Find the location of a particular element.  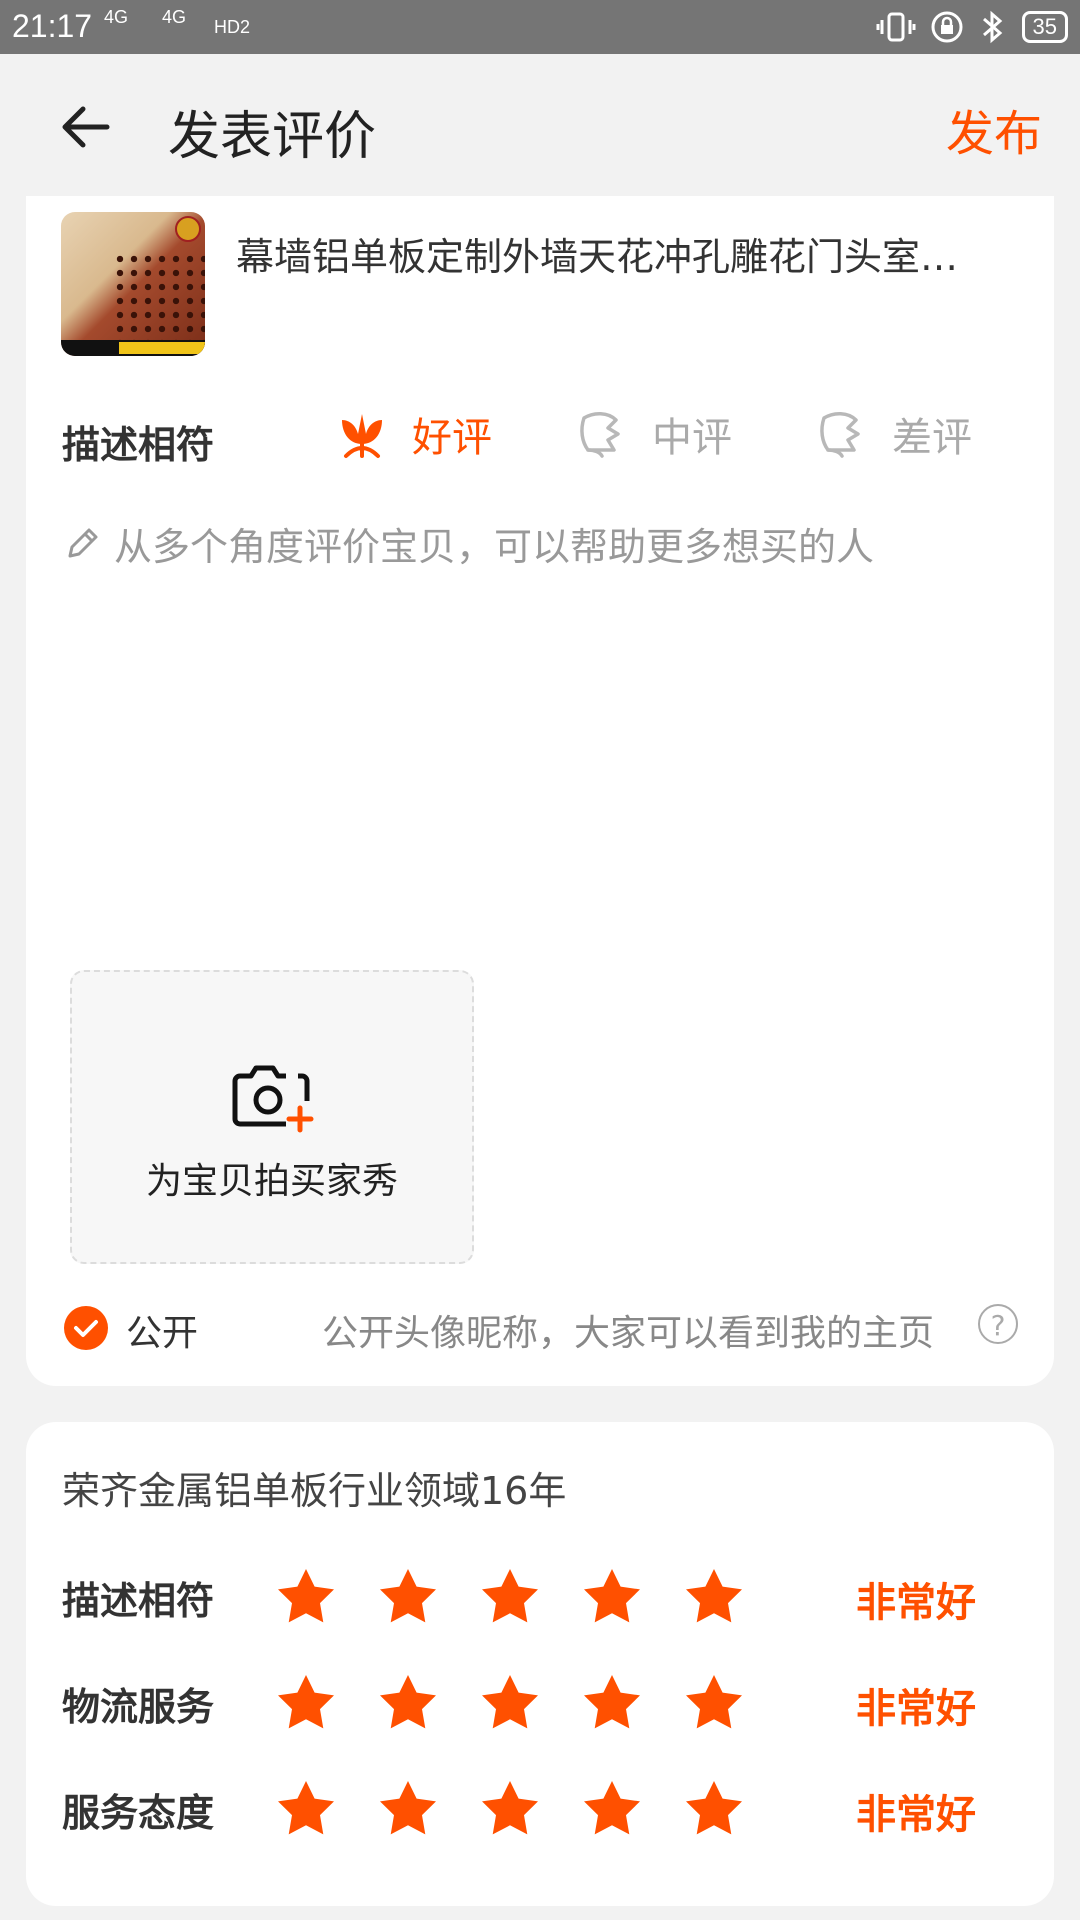

bluetooth-icon is located at coordinates (992, 27).